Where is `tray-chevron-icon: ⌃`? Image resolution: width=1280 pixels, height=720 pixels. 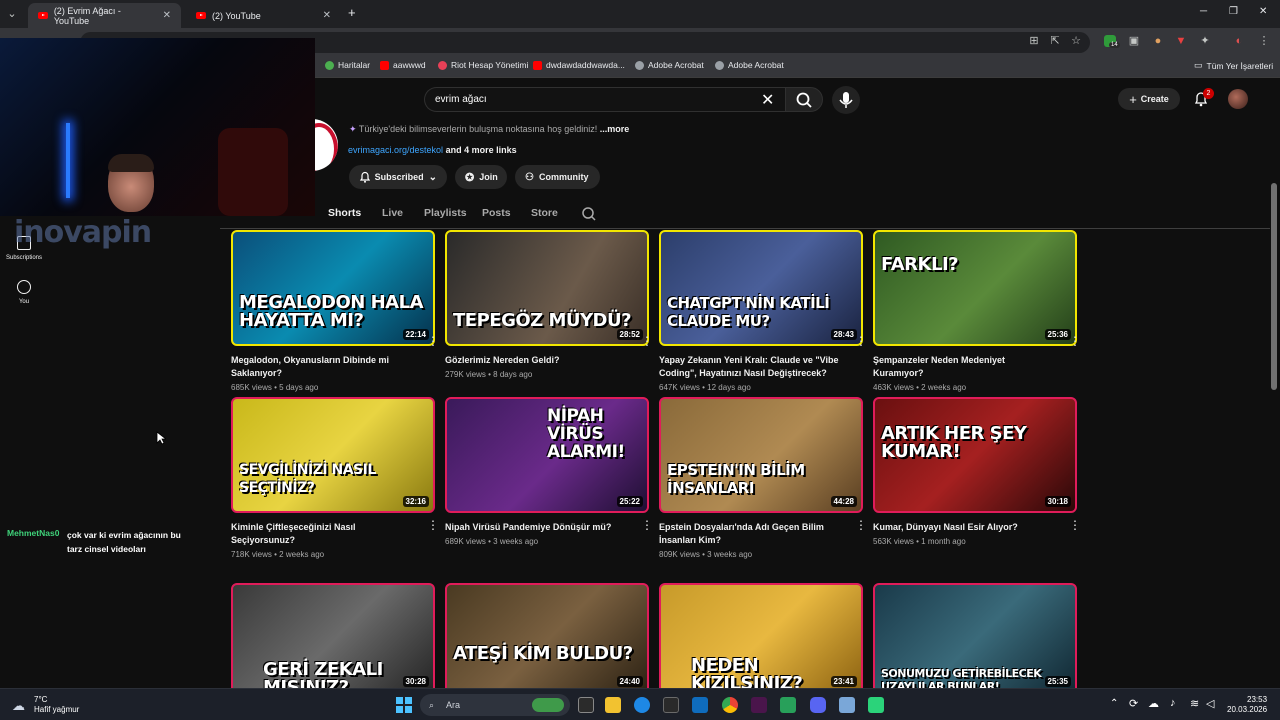 tray-chevron-icon: ⌃ is located at coordinates (1114, 703).